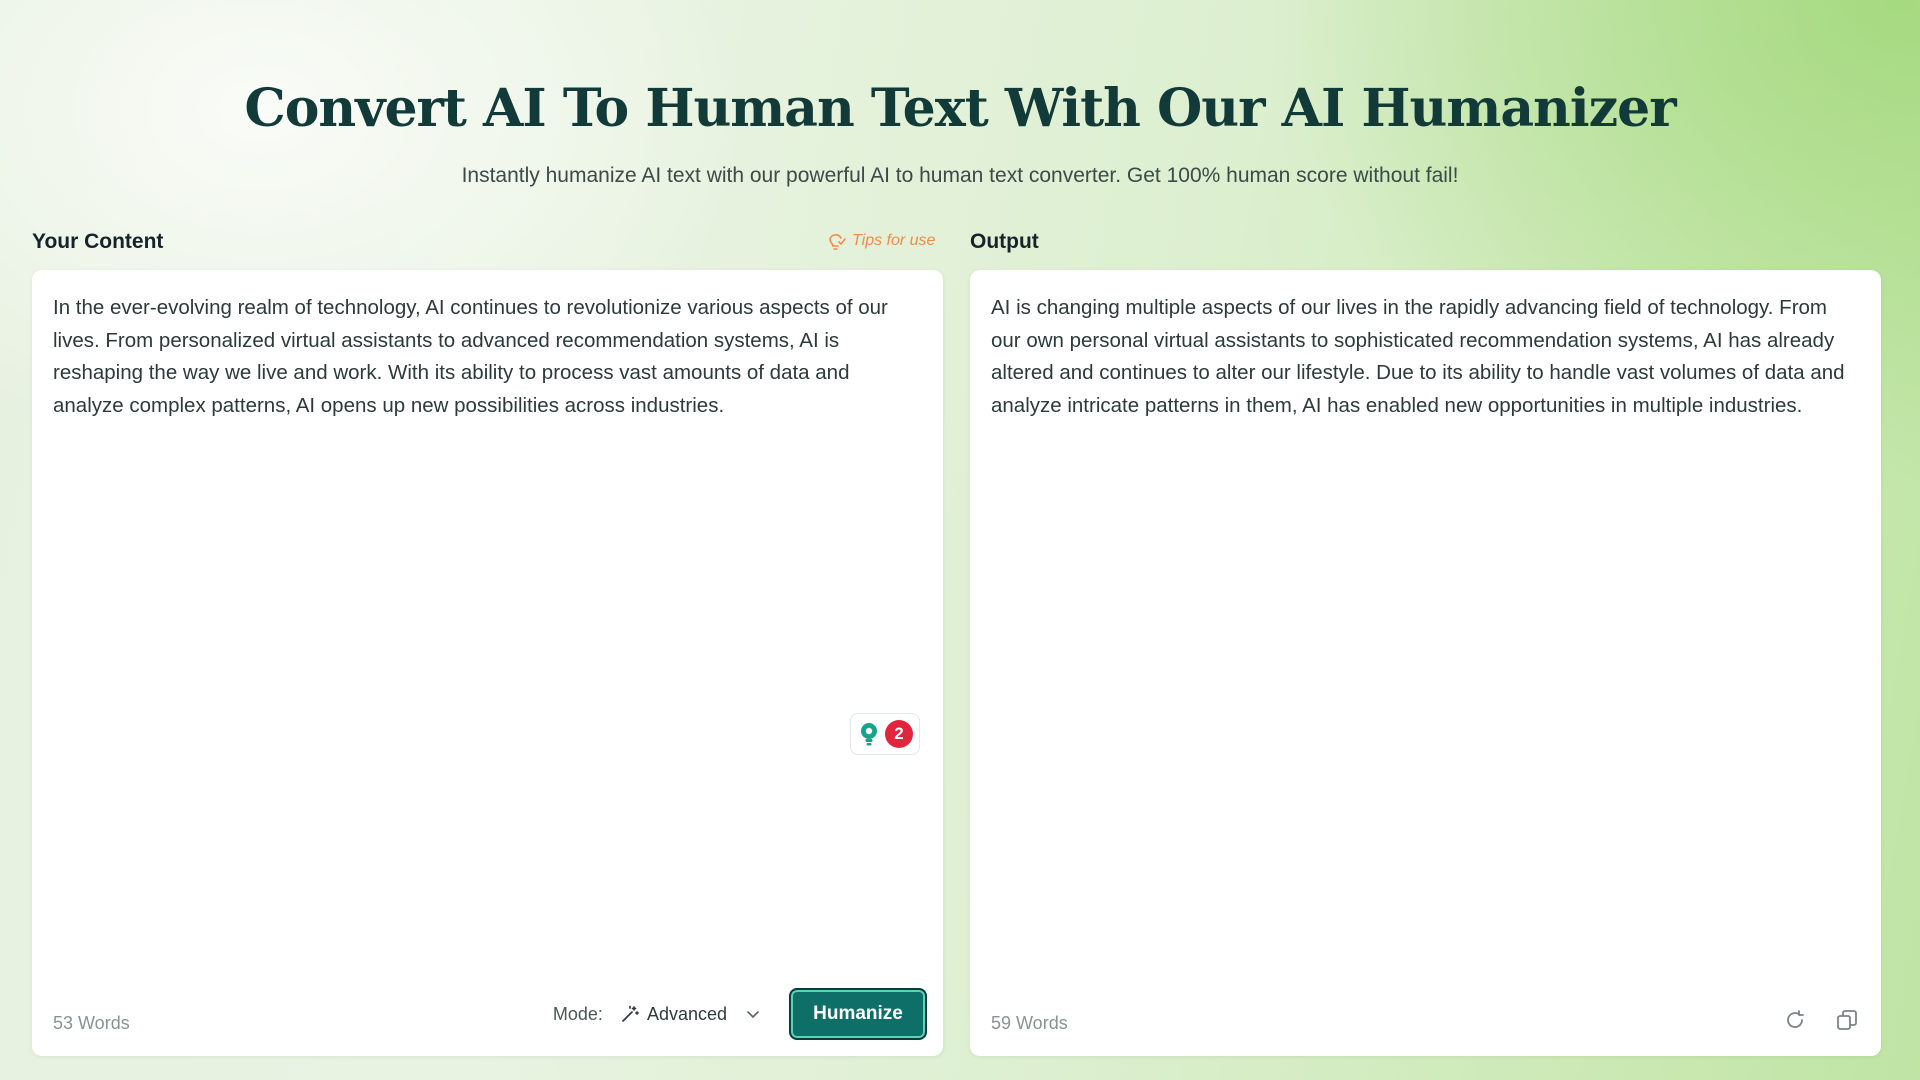  Describe the element at coordinates (98, 241) in the screenshot. I see `input-panel-label: Your Content` at that location.